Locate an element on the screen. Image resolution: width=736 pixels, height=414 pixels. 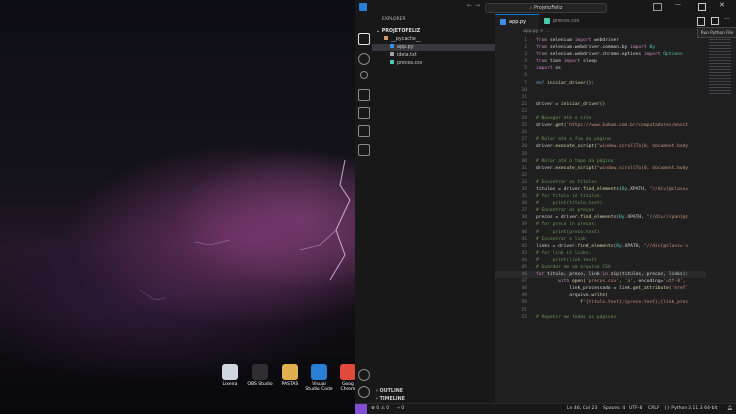
folder-file-icon is located at coordinates (386, 38).